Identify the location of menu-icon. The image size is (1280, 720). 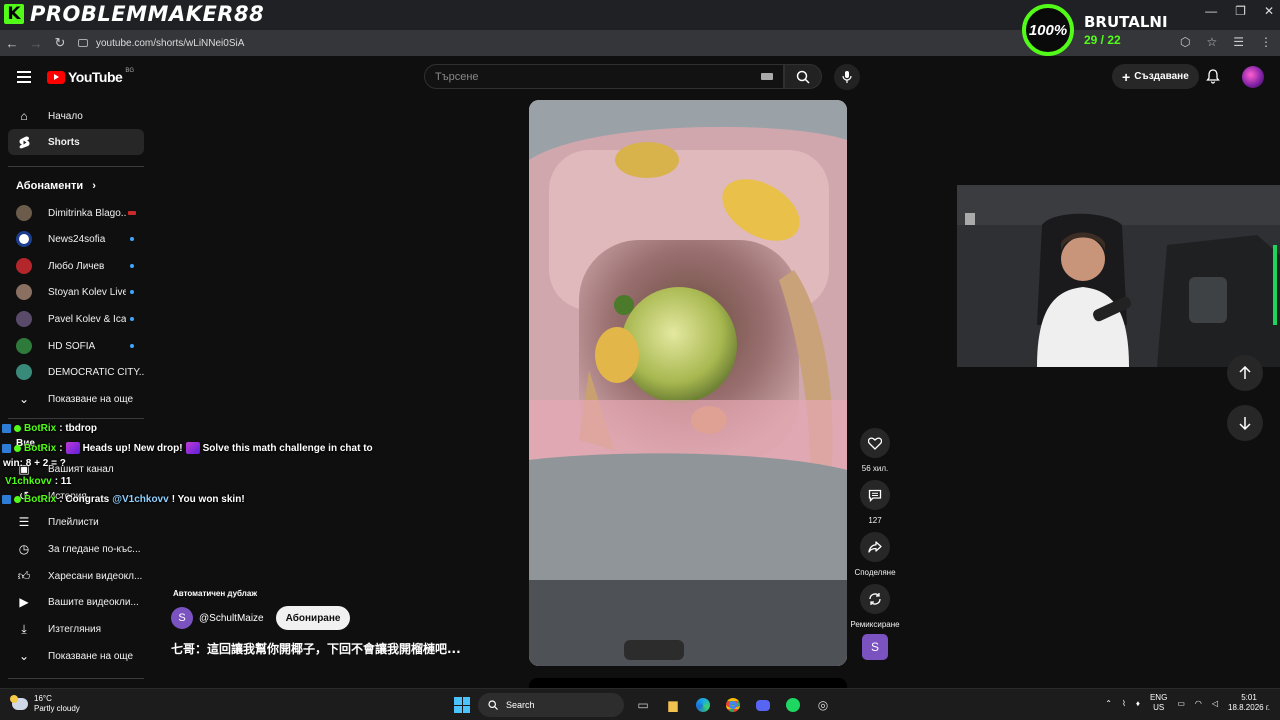
(24, 78).